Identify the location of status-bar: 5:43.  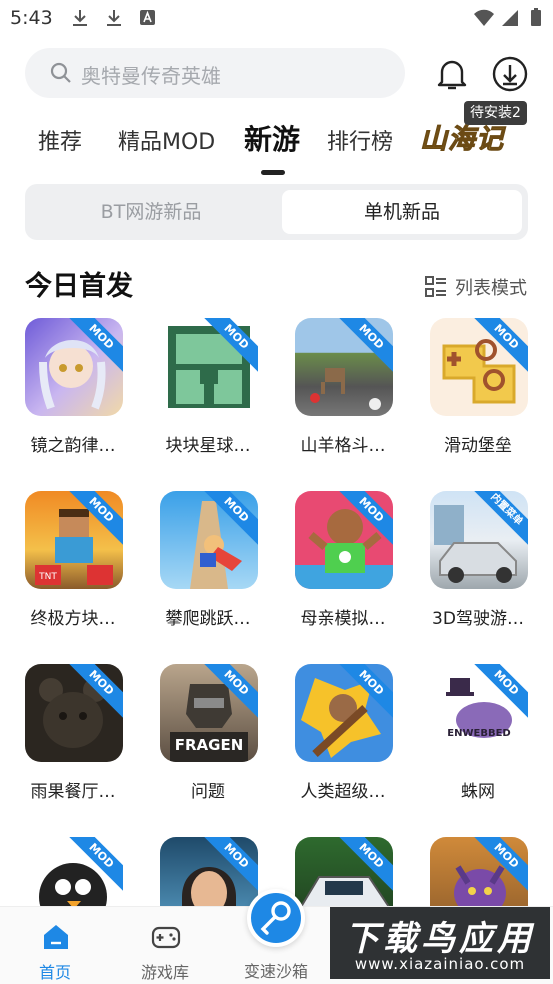
(276, 18).